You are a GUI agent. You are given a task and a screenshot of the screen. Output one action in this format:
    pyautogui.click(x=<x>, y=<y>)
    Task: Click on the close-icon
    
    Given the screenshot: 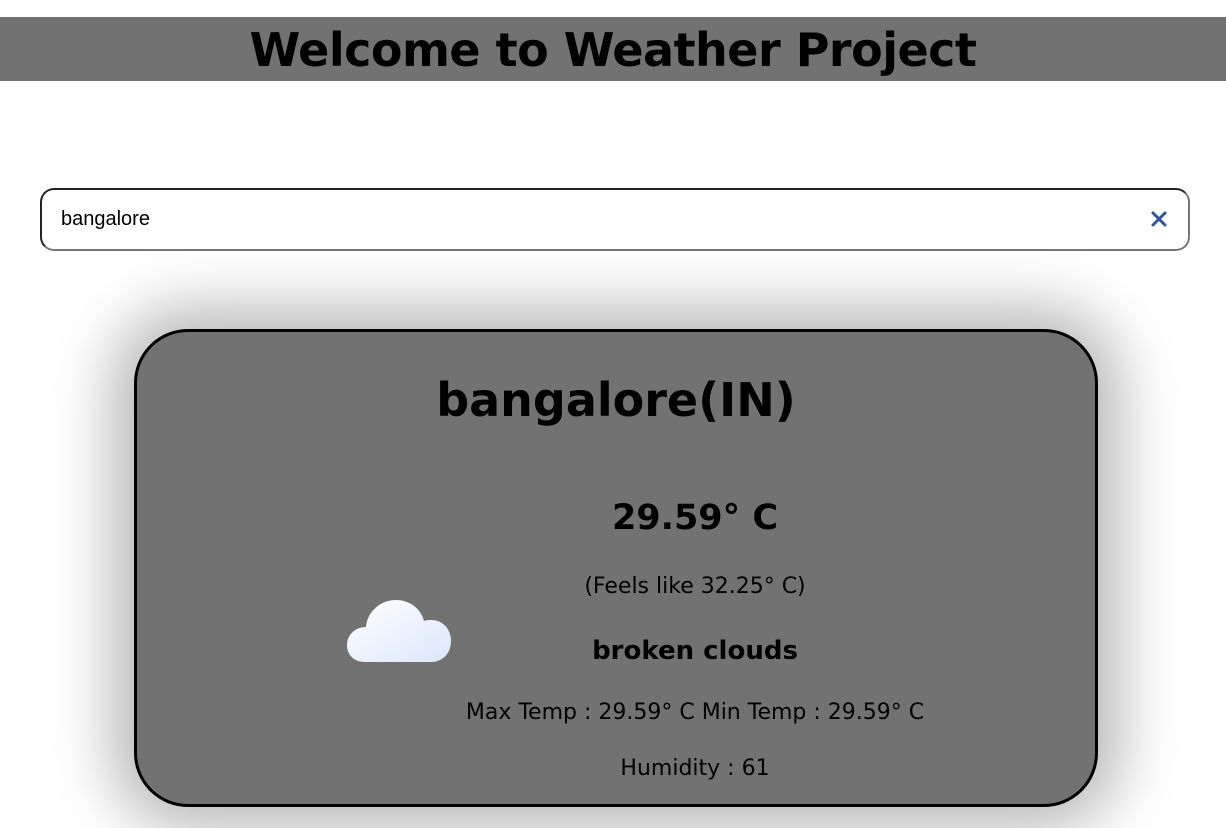 What is the action you would take?
    pyautogui.click(x=1159, y=219)
    